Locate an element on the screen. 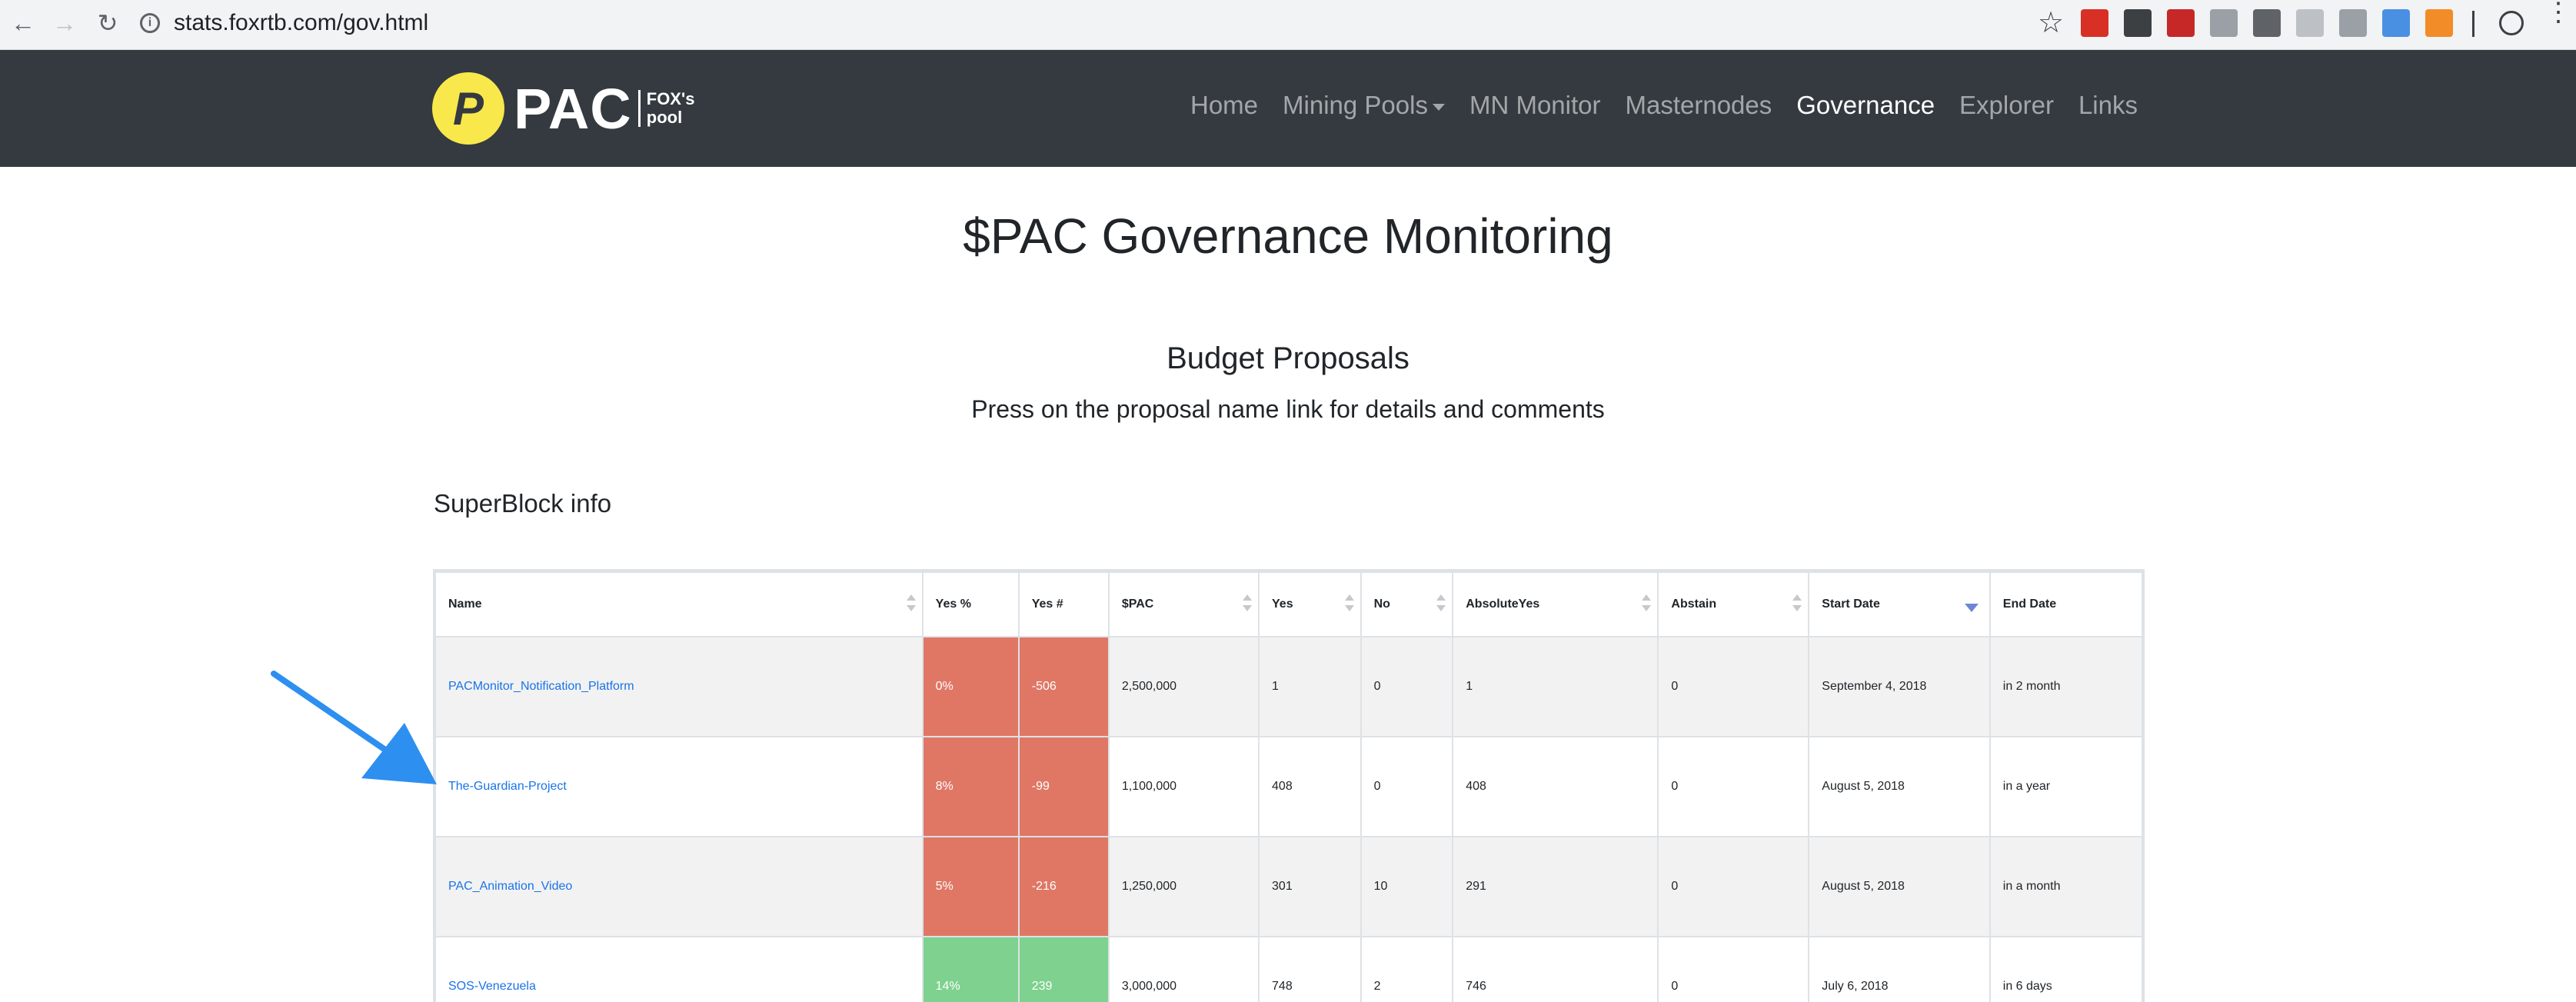 This screenshot has height=1002, width=2576. cell-start-date: August 5, 2018 is located at coordinates (1899, 887).